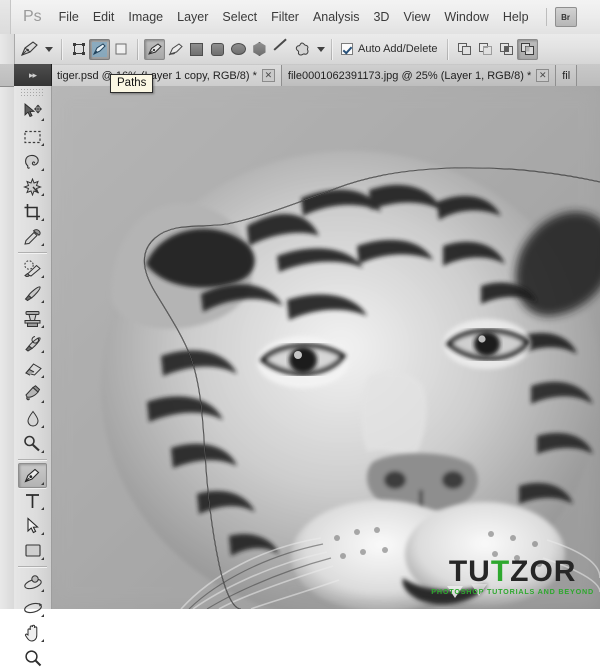 The width and height of the screenshot is (600, 670). I want to click on tool-zoom, so click(32, 657).